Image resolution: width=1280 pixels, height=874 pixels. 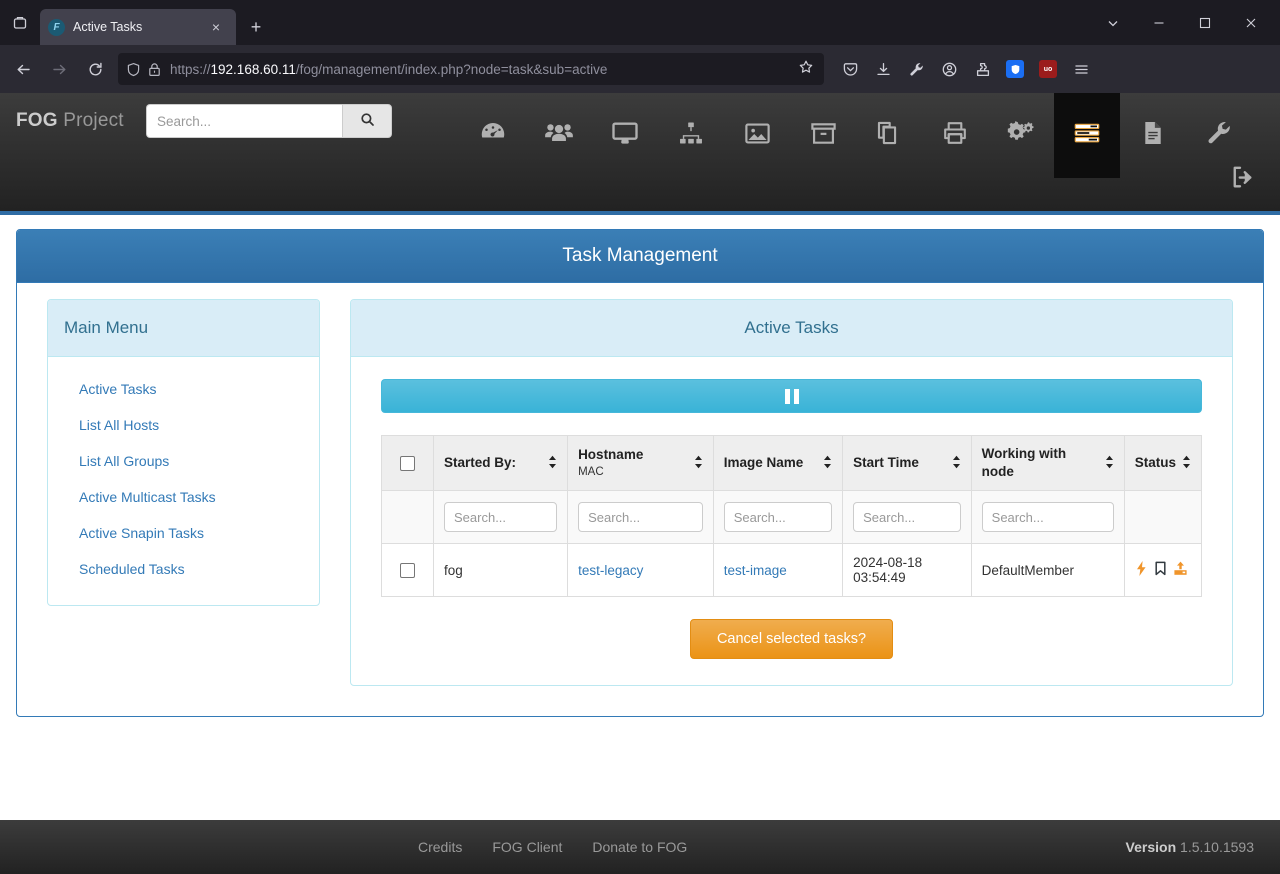 What do you see at coordinates (183, 533) in the screenshot?
I see `sidebar-item-active-snapin-tasks: Active Snapin Tasks` at bounding box center [183, 533].